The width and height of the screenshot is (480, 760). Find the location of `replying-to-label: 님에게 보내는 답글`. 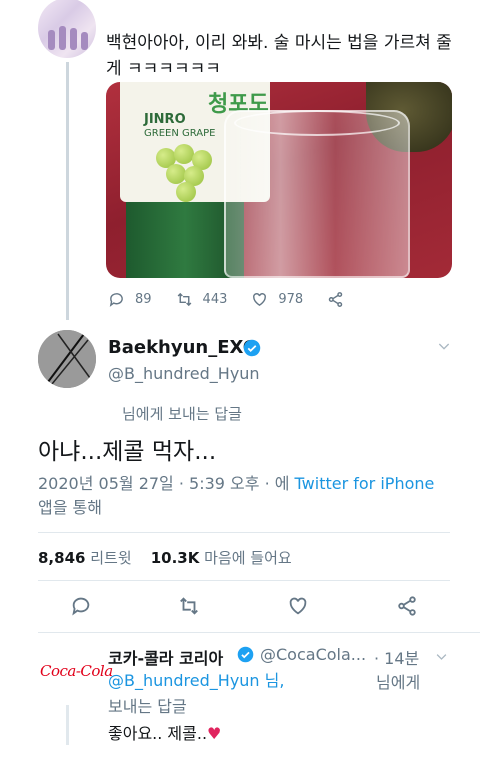

replying-to-label: 님에게 보내는 답글 is located at coordinates (182, 414).